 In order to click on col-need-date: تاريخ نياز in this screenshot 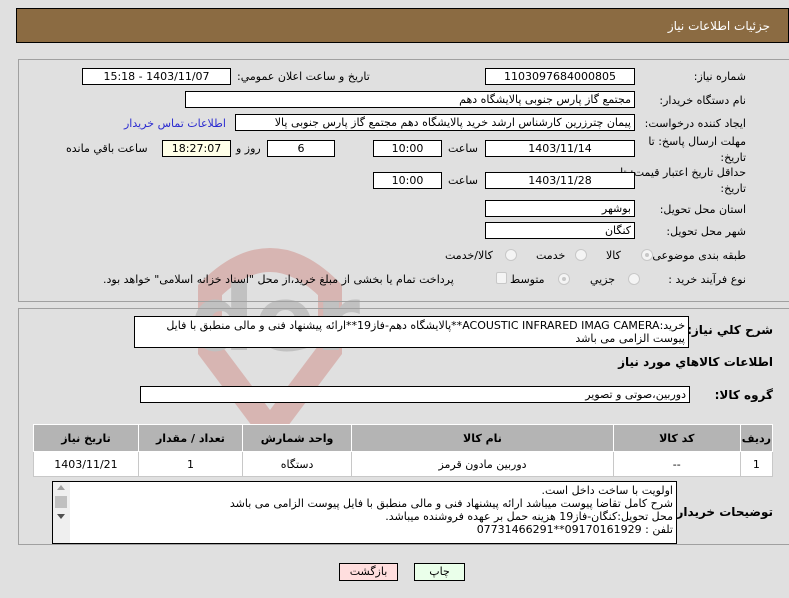, I will do `click(86, 438)`.